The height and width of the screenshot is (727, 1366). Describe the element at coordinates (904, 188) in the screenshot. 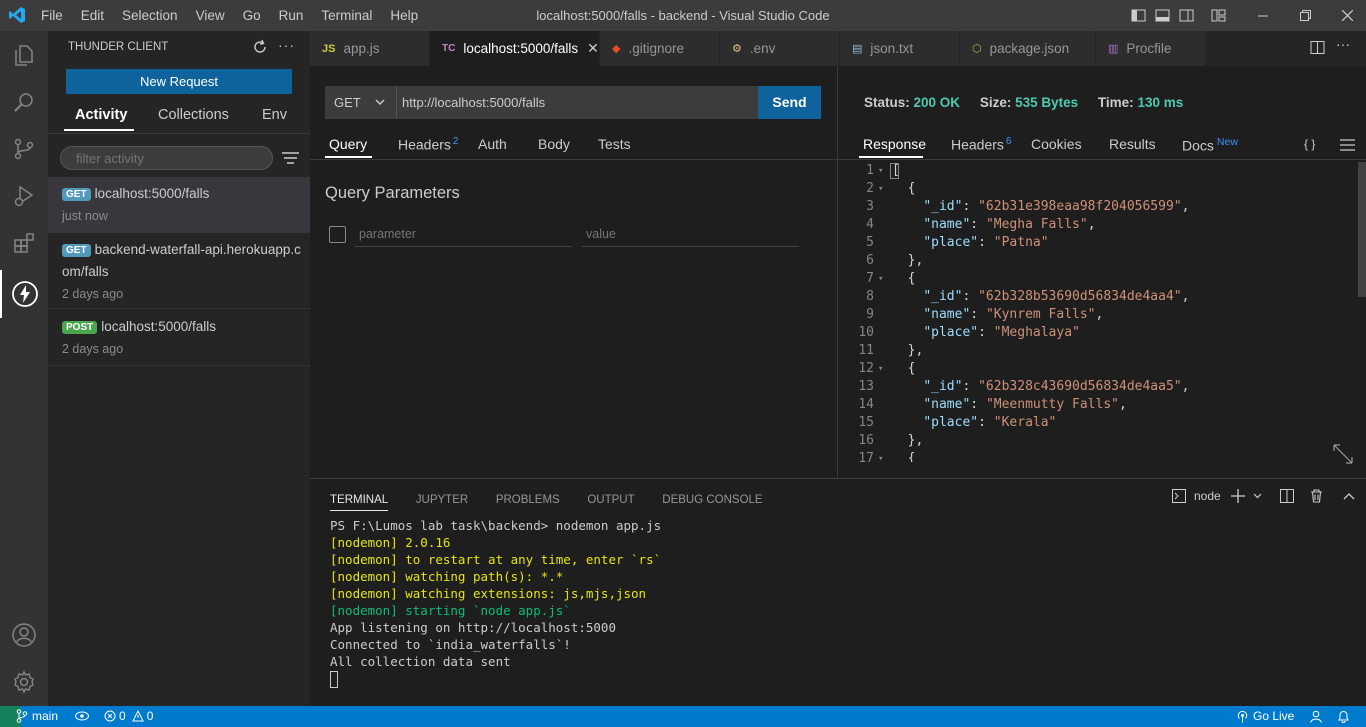

I see `code-text: {` at that location.